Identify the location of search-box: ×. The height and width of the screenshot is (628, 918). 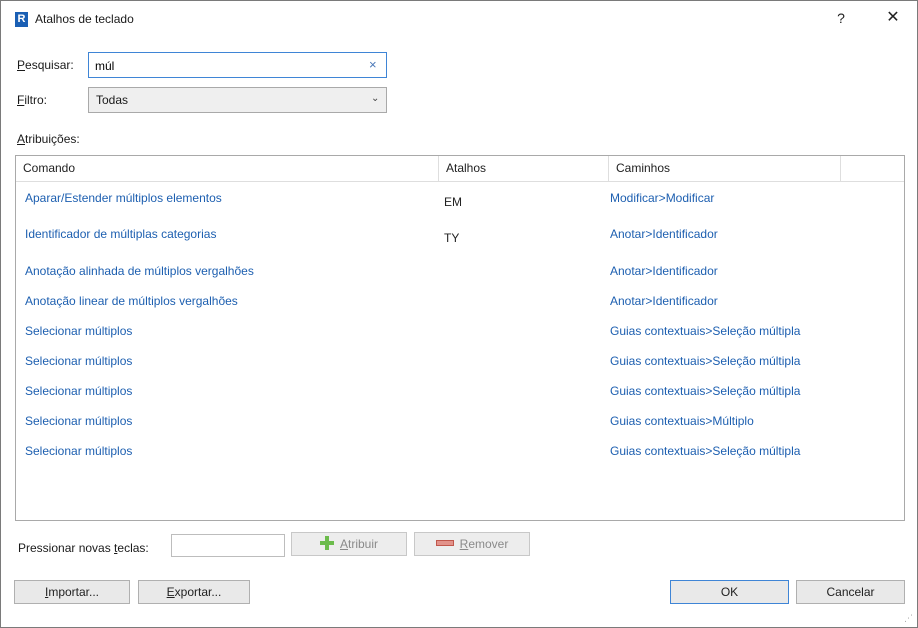
(237, 65).